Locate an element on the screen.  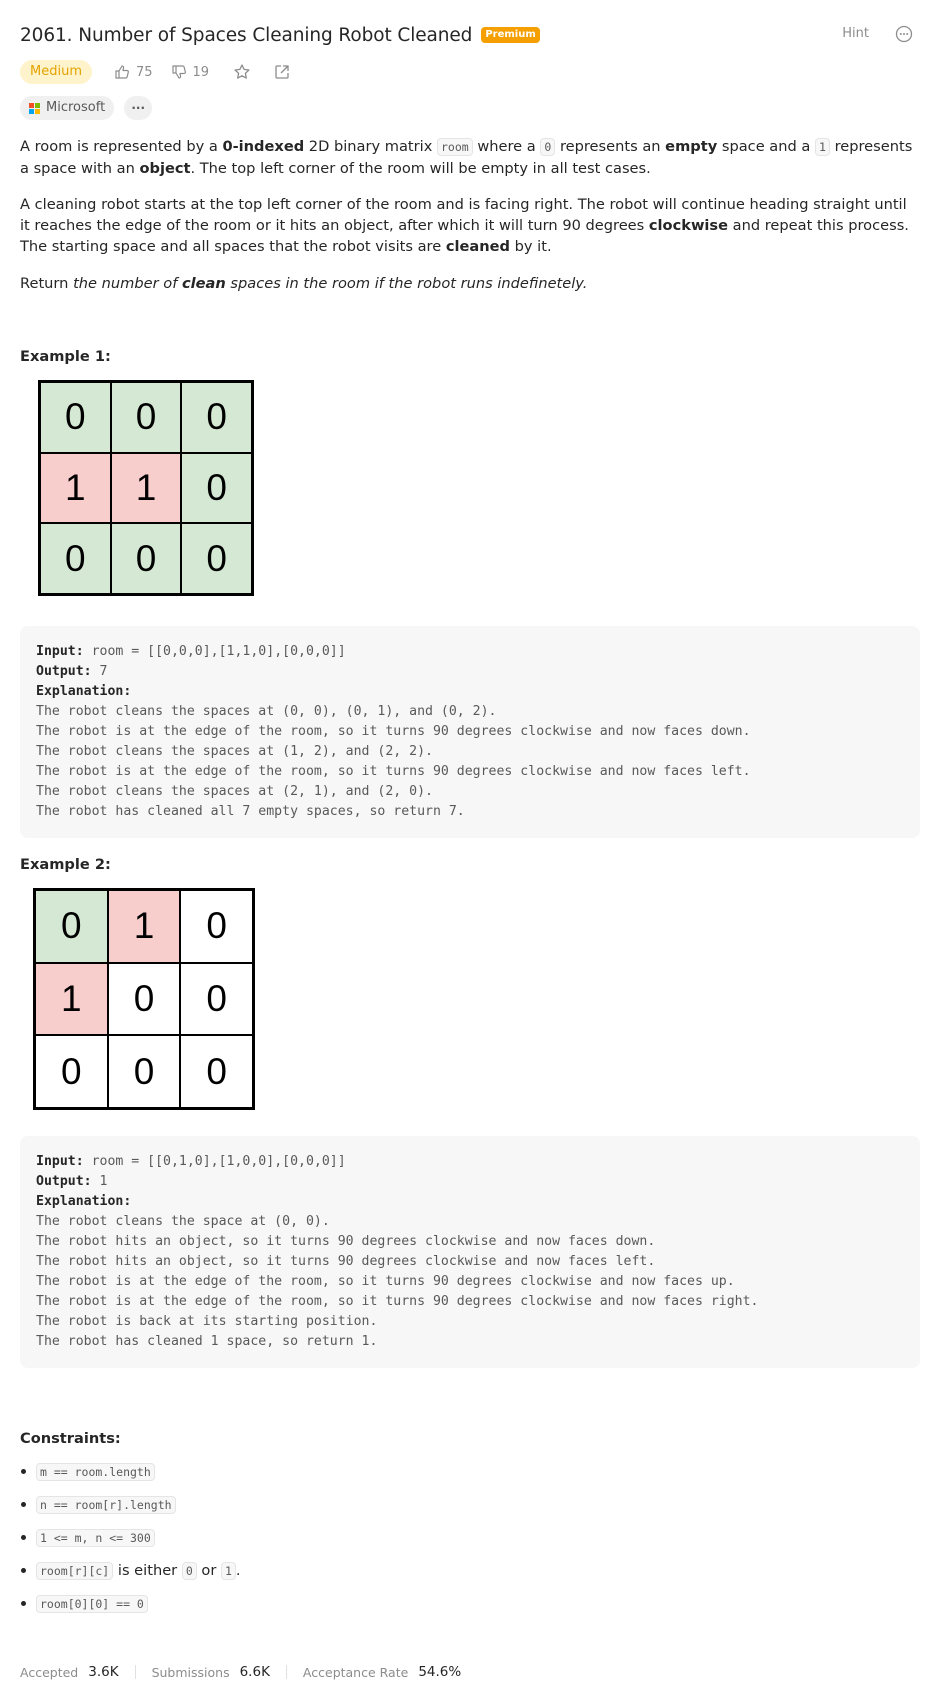
text: Return is located at coordinates (47, 283).